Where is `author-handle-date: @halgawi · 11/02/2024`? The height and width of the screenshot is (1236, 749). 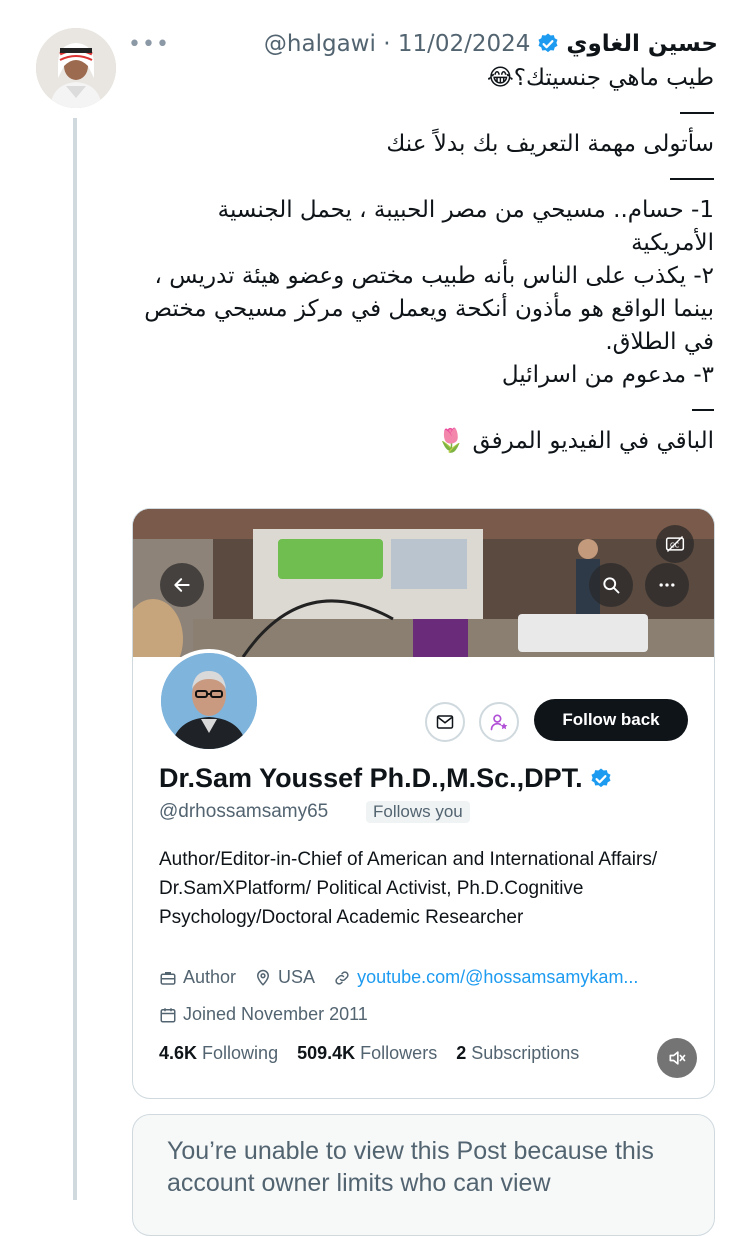
author-handle-date: @halgawi · 11/02/2024 is located at coordinates (397, 44).